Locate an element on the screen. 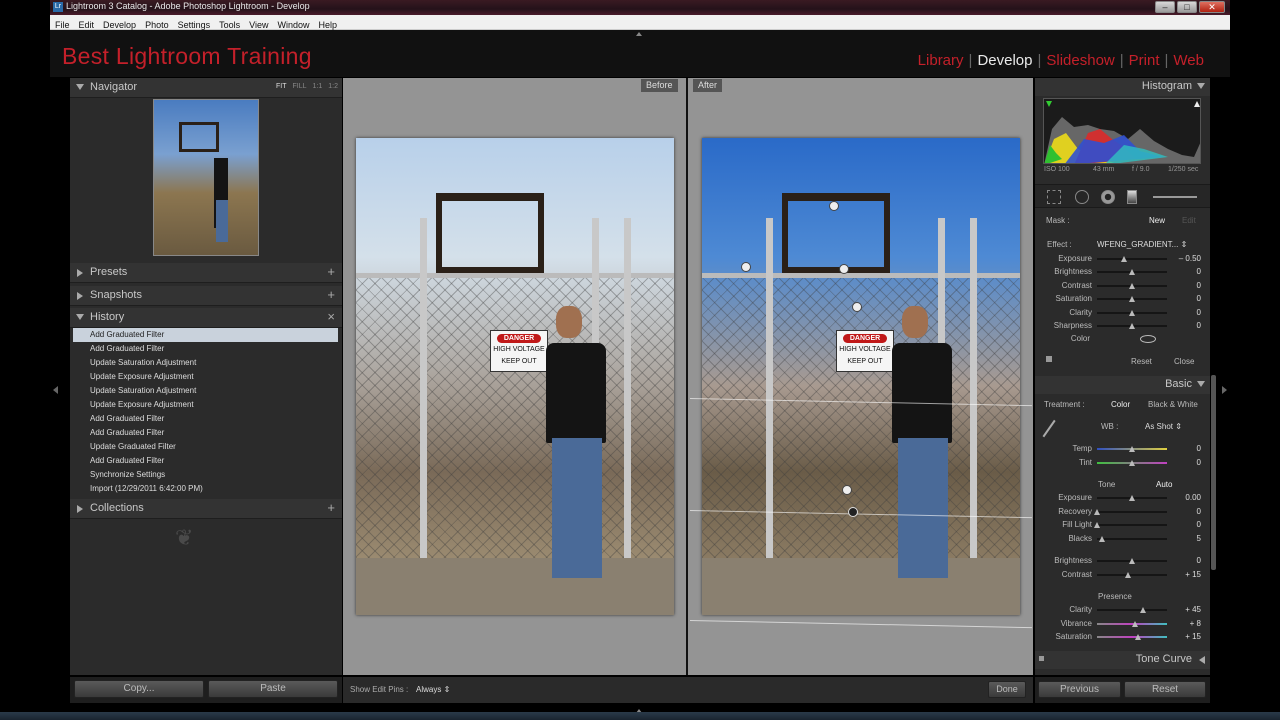 The image size is (1280, 720). zoom-fit: FIT is located at coordinates (281, 86).